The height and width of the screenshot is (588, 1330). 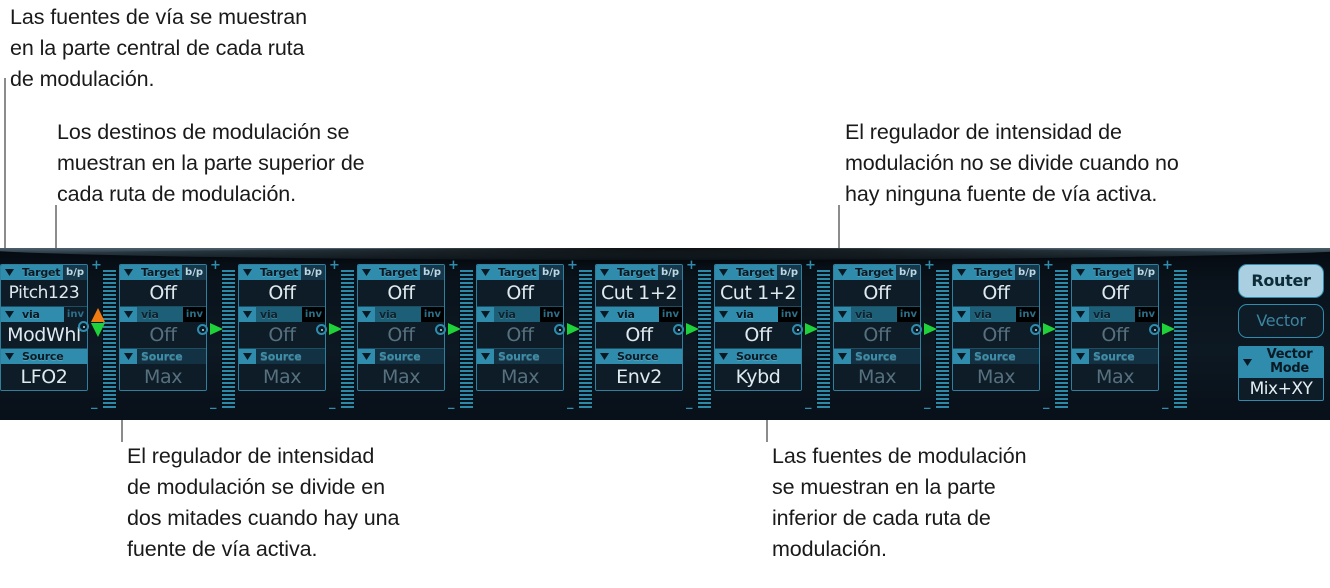 What do you see at coordinates (98, 330) in the screenshot?
I see `slider-lower-half-icon` at bounding box center [98, 330].